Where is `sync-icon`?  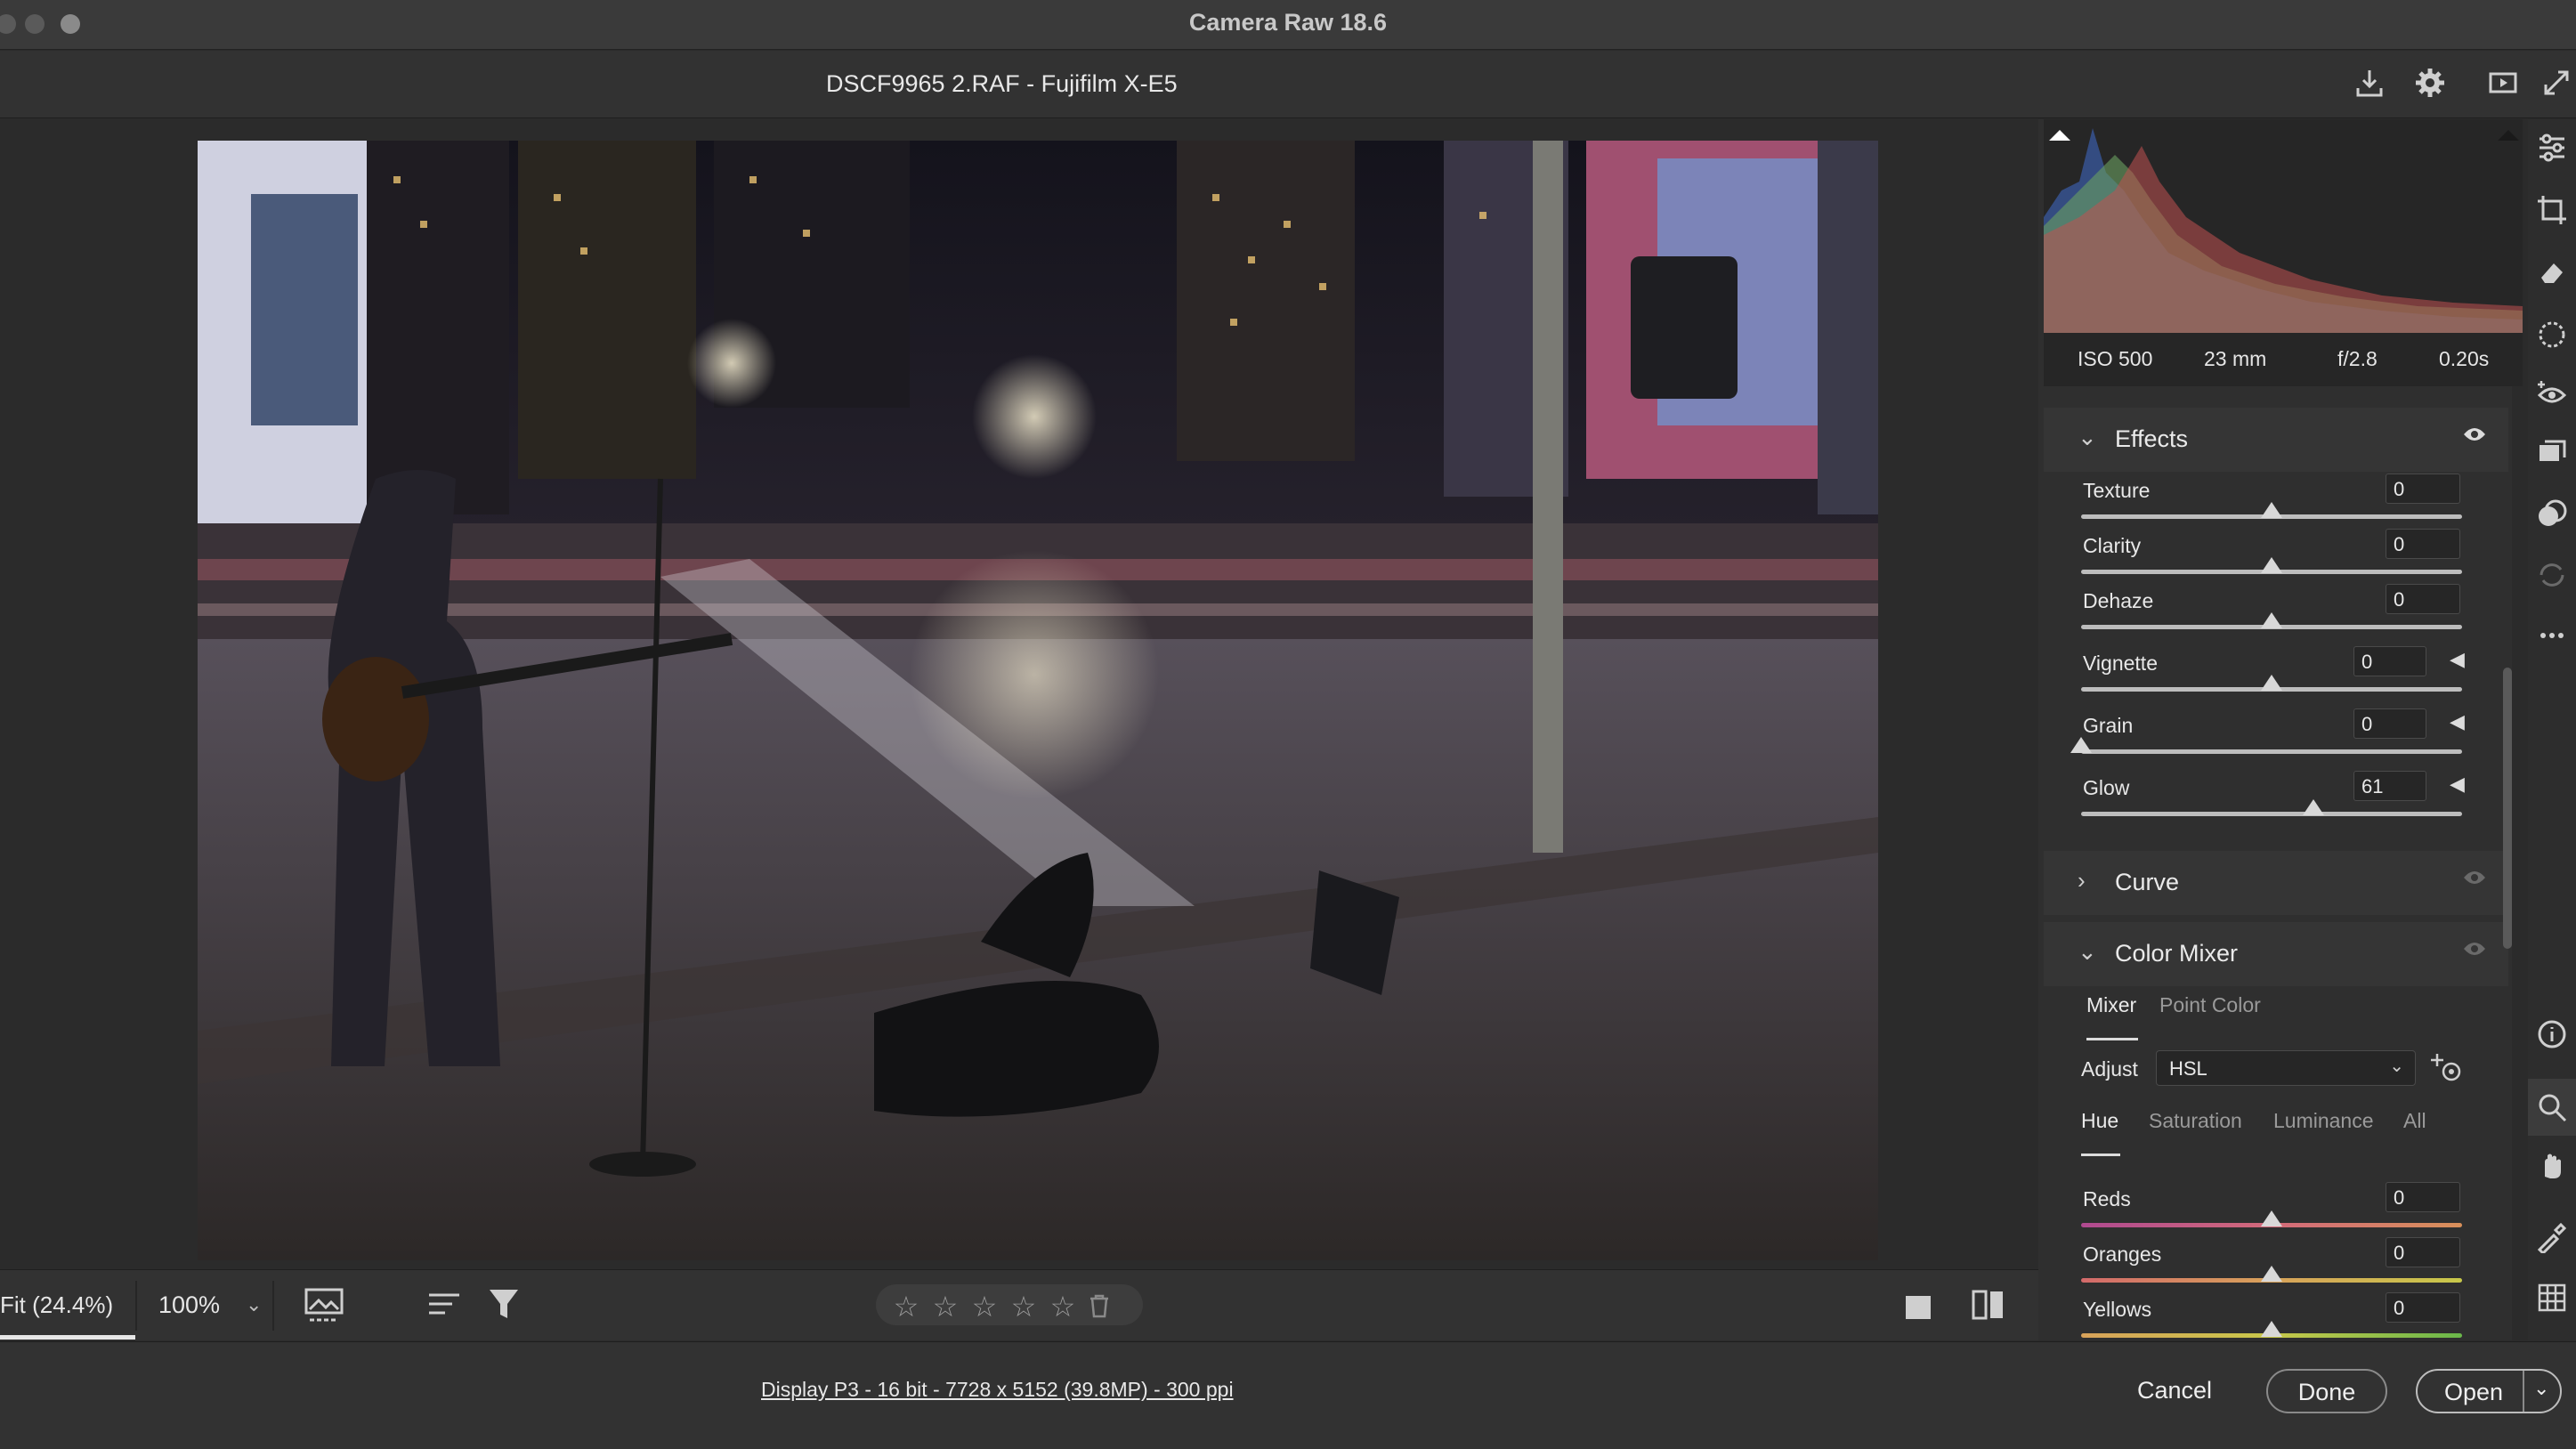
sync-icon is located at coordinates (2552, 579).